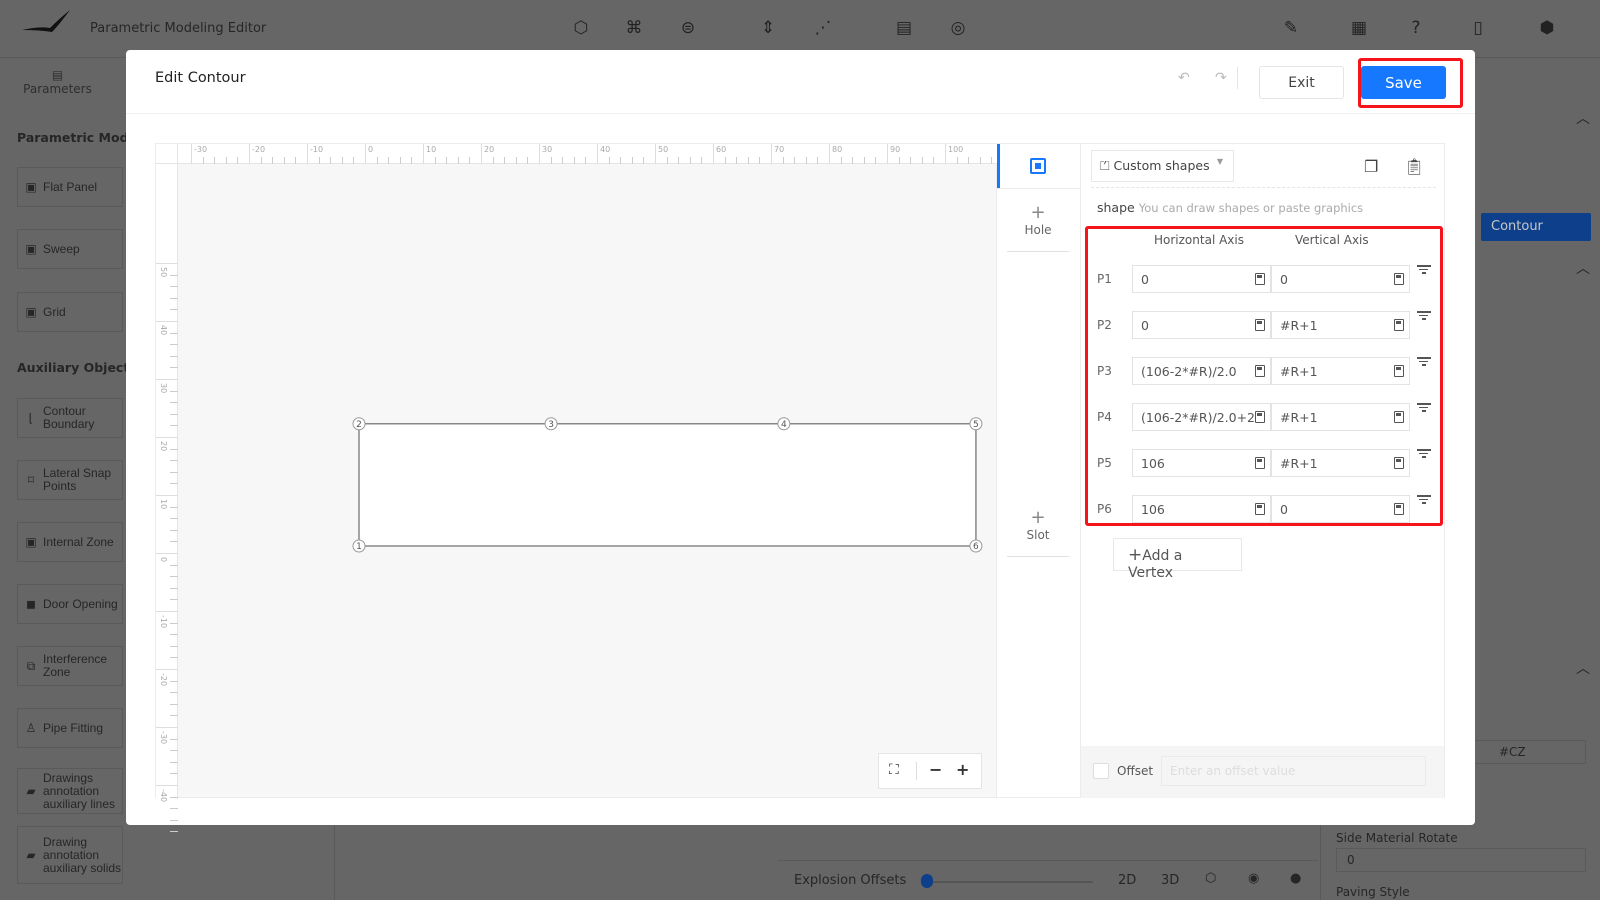 Image resolution: width=1600 pixels, height=900 pixels. I want to click on vertex-marker: 1, so click(359, 546).